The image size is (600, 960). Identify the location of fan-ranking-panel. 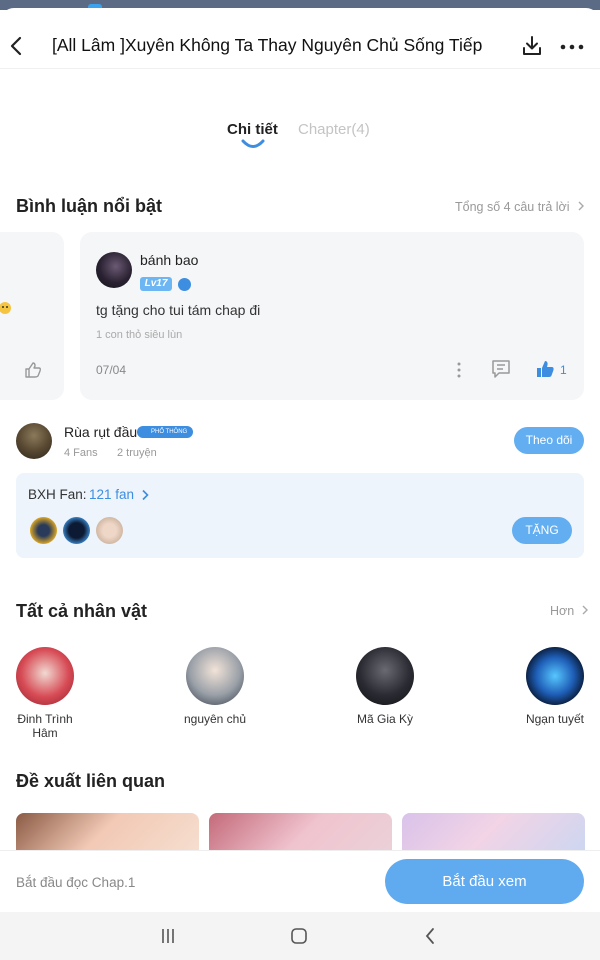
(300, 515).